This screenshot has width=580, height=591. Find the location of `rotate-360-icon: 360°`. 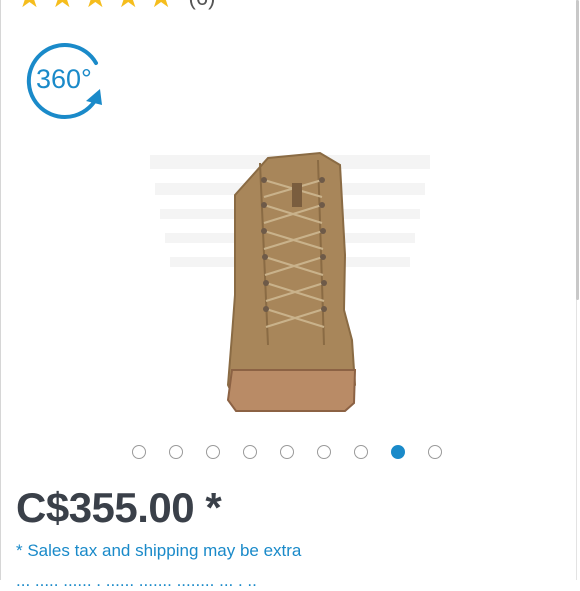

rotate-360-icon: 360° is located at coordinates (64, 81).